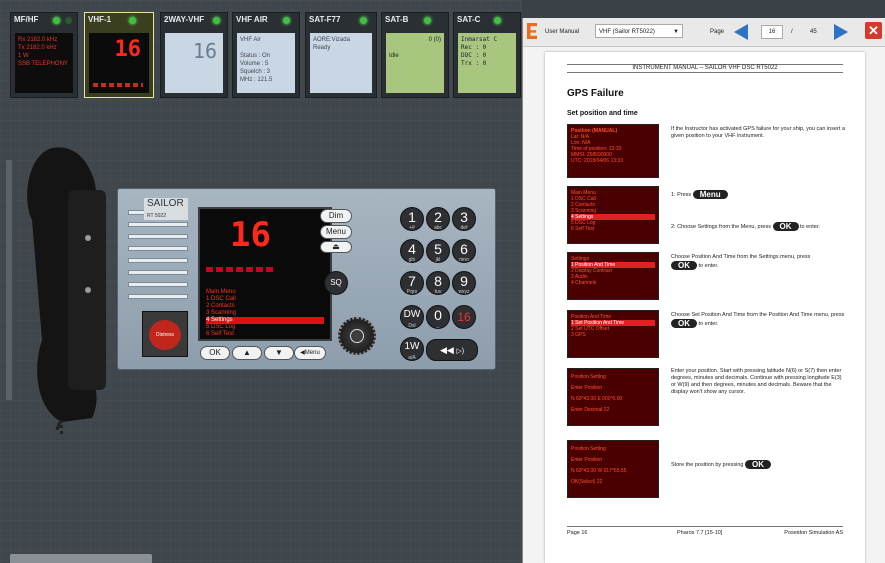  Describe the element at coordinates (26, 19) in the screenshot. I see `tab-title: MF/HF` at that location.